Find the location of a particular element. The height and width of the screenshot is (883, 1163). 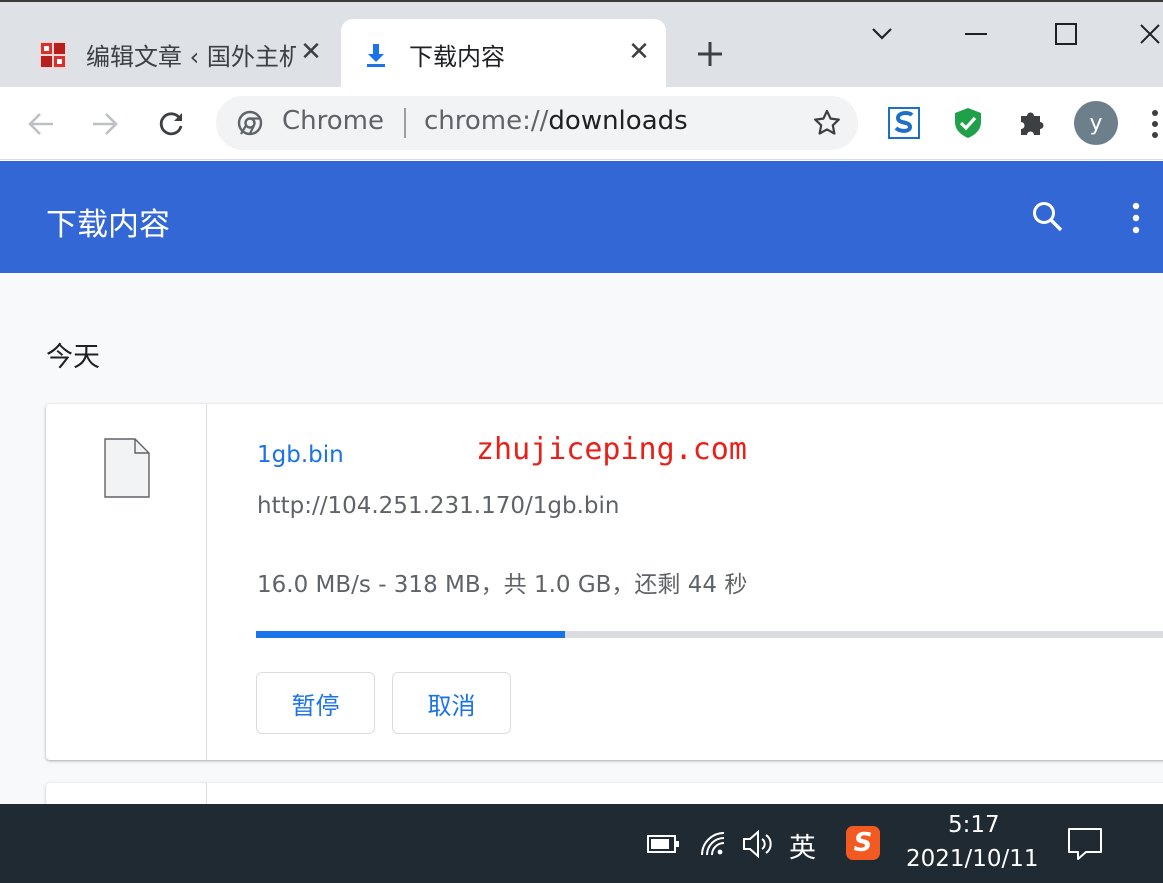

battery-button is located at coordinates (664, 844).